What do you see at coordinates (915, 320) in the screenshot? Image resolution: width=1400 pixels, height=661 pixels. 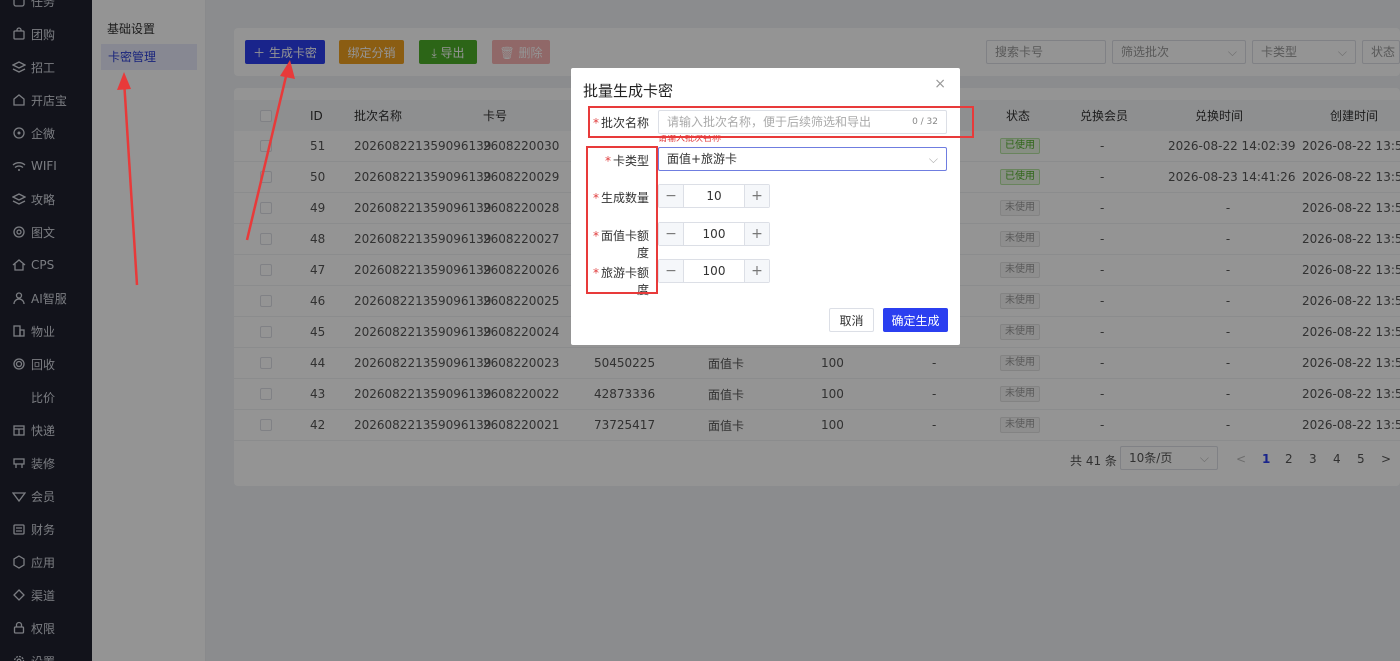 I see `confirm-generate-button: 确定生成` at bounding box center [915, 320].